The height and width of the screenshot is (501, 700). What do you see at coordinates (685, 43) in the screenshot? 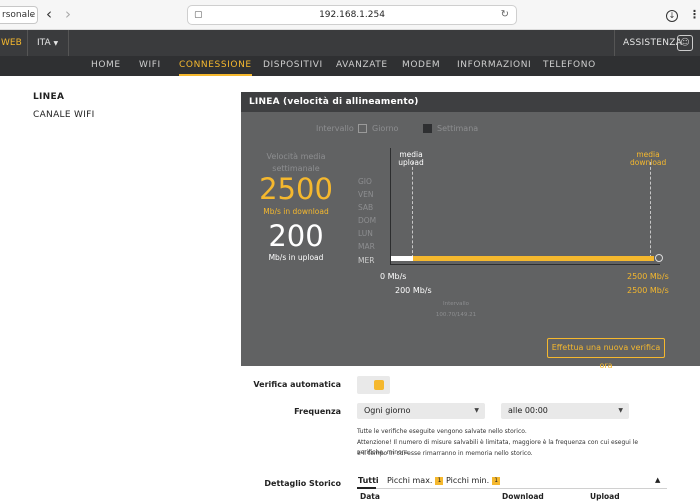
I see `chat-icon: ☺` at bounding box center [685, 43].